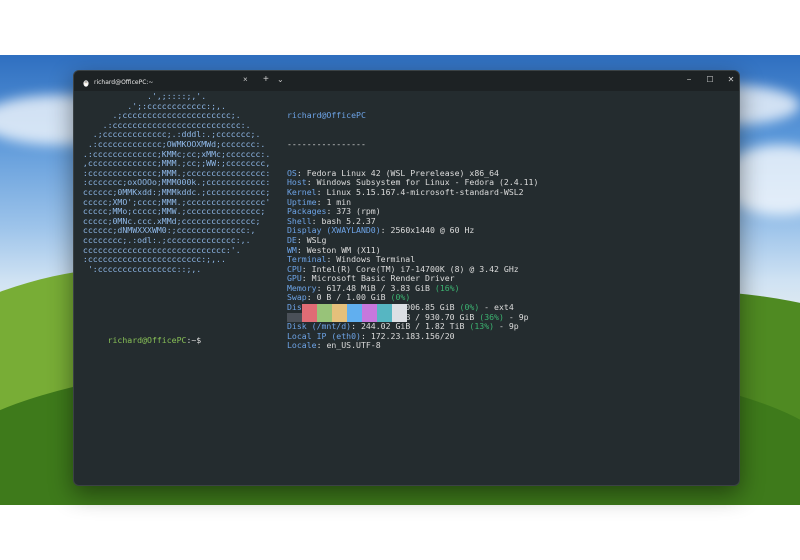  I want to click on info-key: DE, so click(292, 239).